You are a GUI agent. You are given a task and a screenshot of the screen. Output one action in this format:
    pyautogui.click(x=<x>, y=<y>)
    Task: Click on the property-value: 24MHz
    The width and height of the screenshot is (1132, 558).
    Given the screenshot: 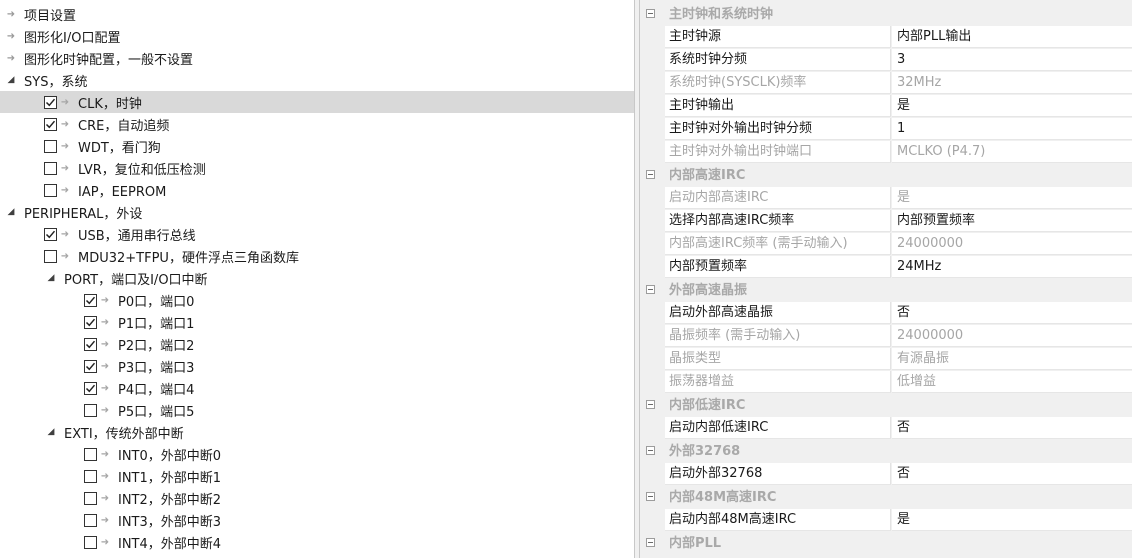 What is the action you would take?
    pyautogui.click(x=1012, y=267)
    